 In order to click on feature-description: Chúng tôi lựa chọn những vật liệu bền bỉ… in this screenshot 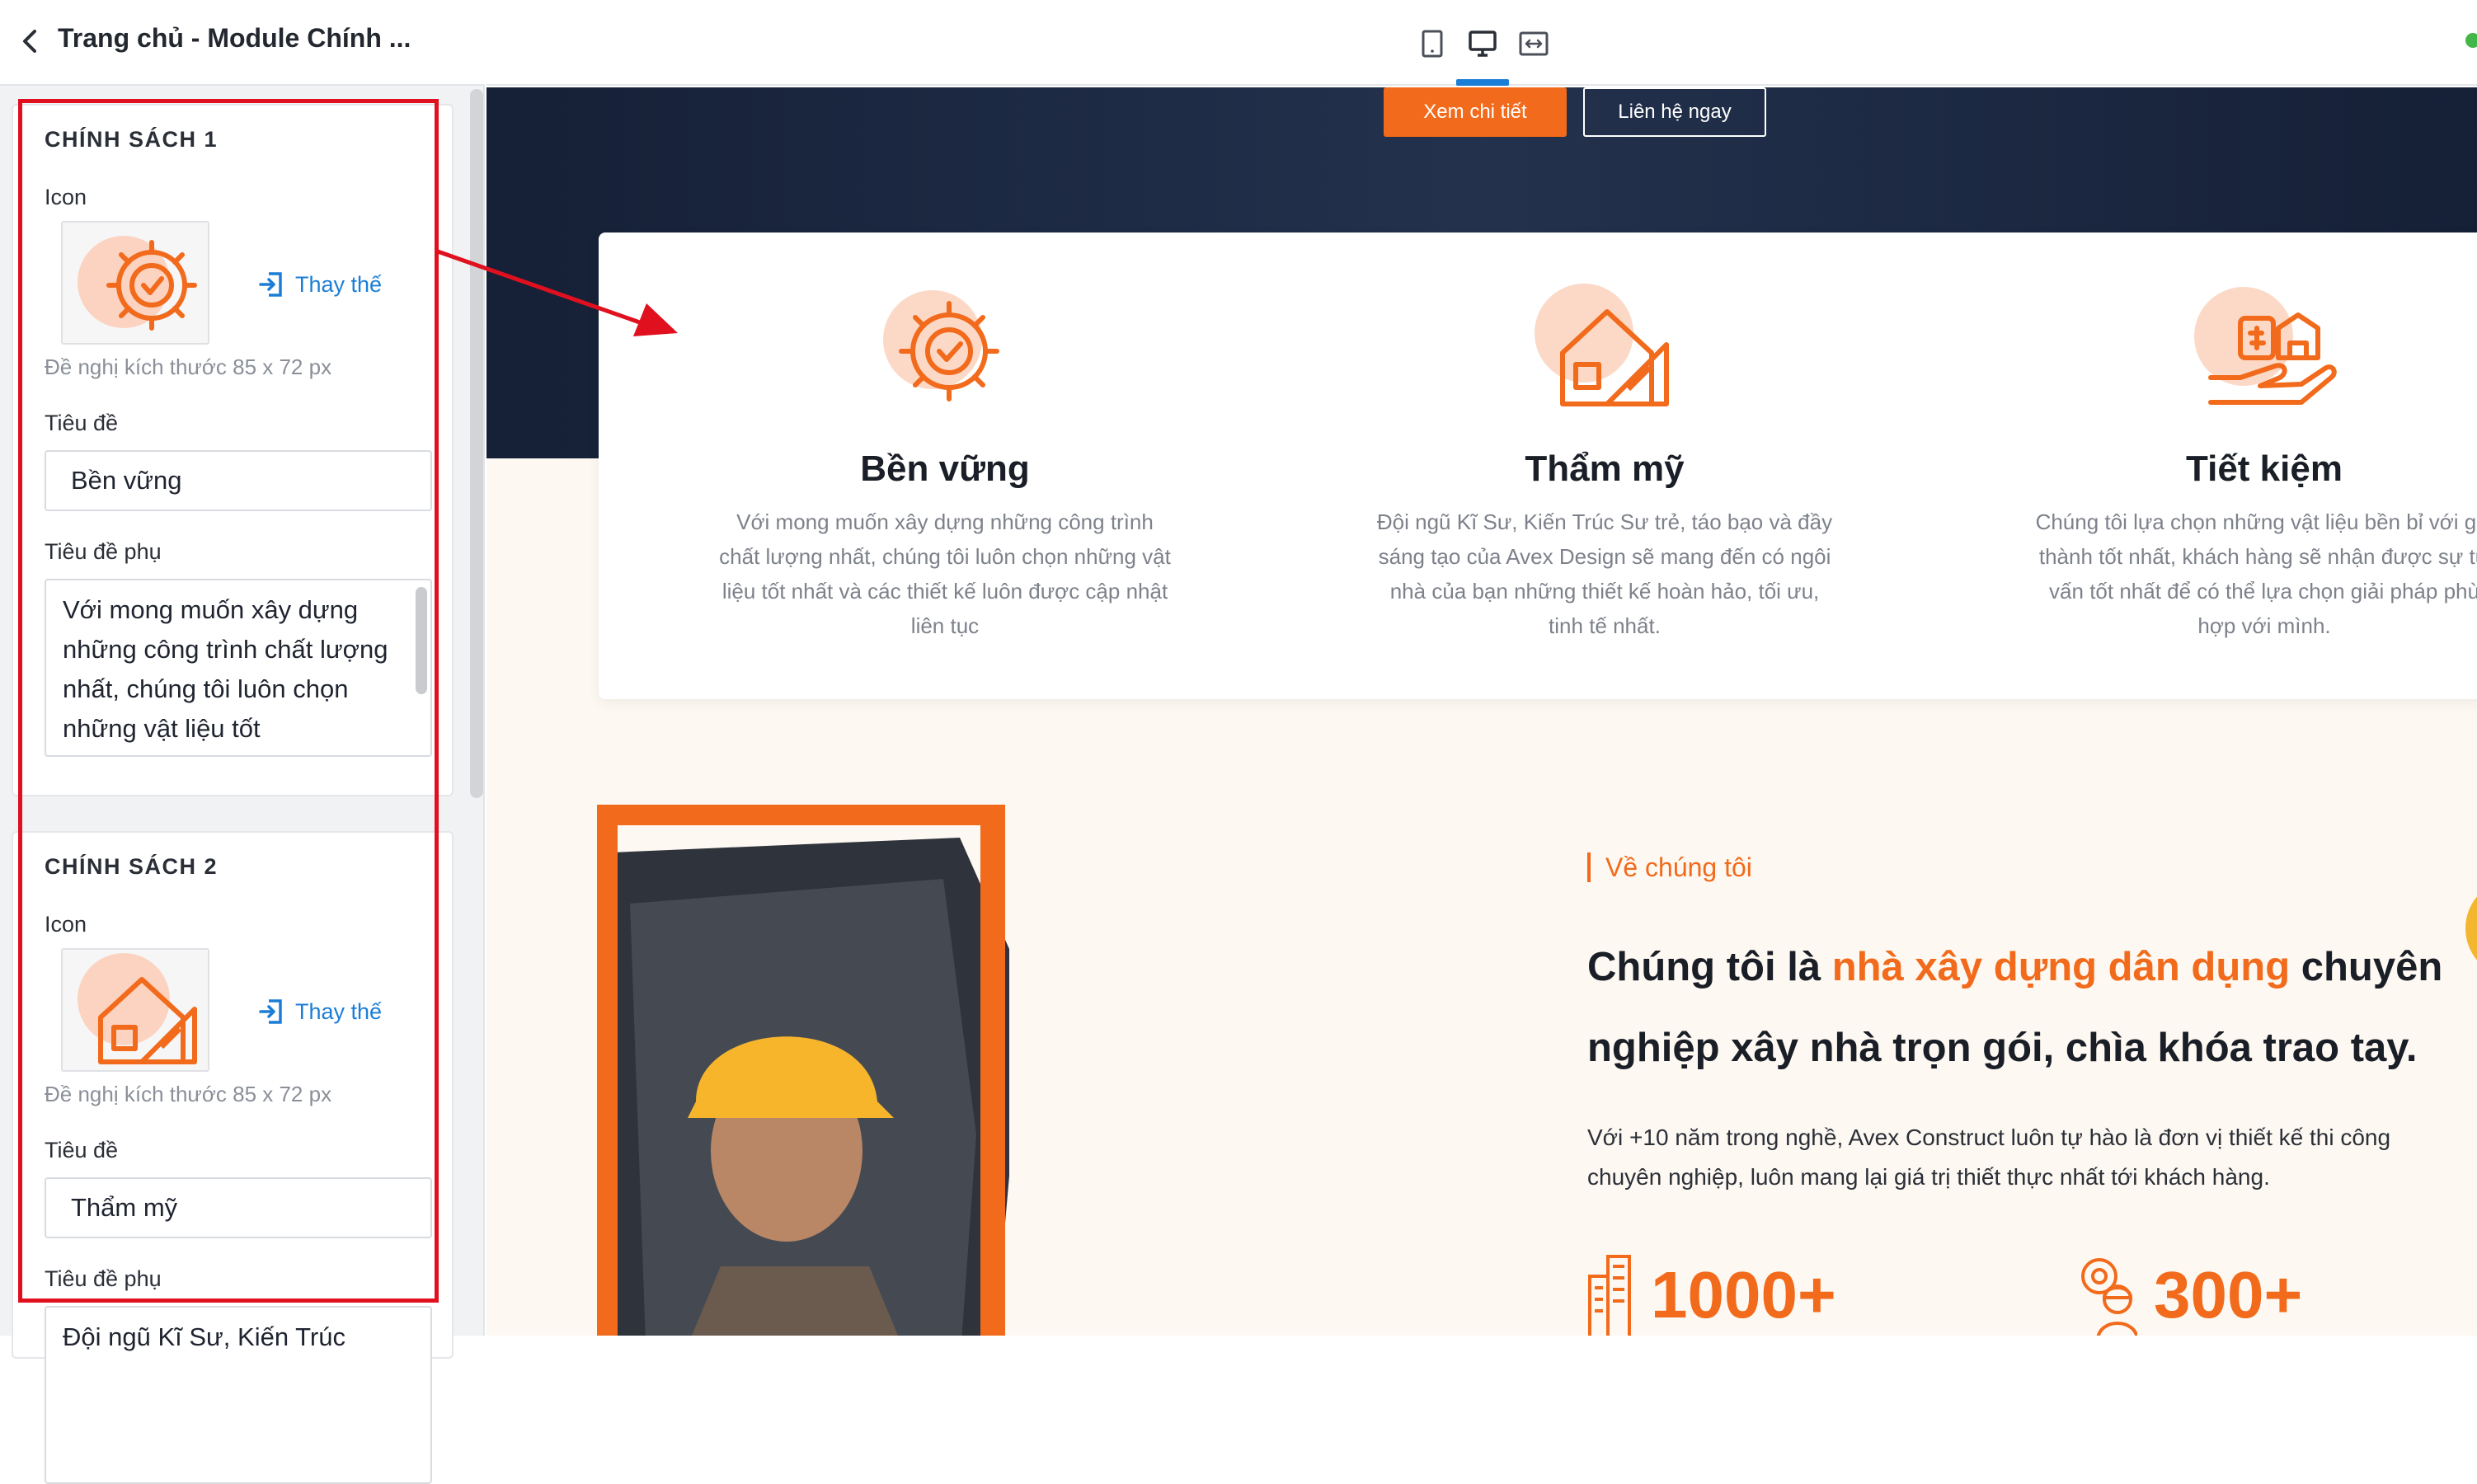, I will do `click(2256, 574)`.